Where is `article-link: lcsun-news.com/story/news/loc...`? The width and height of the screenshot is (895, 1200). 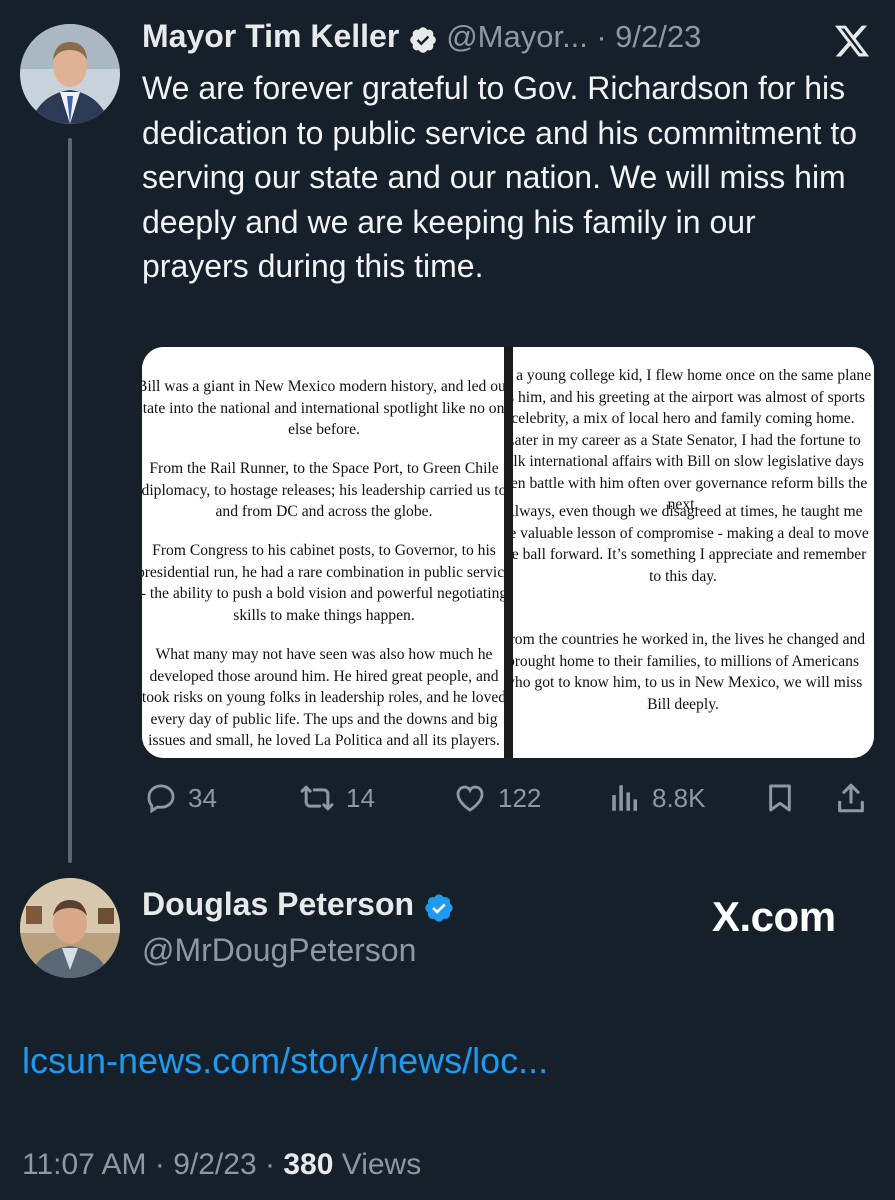
article-link: lcsun-news.com/story/news/loc... is located at coordinates (285, 1061).